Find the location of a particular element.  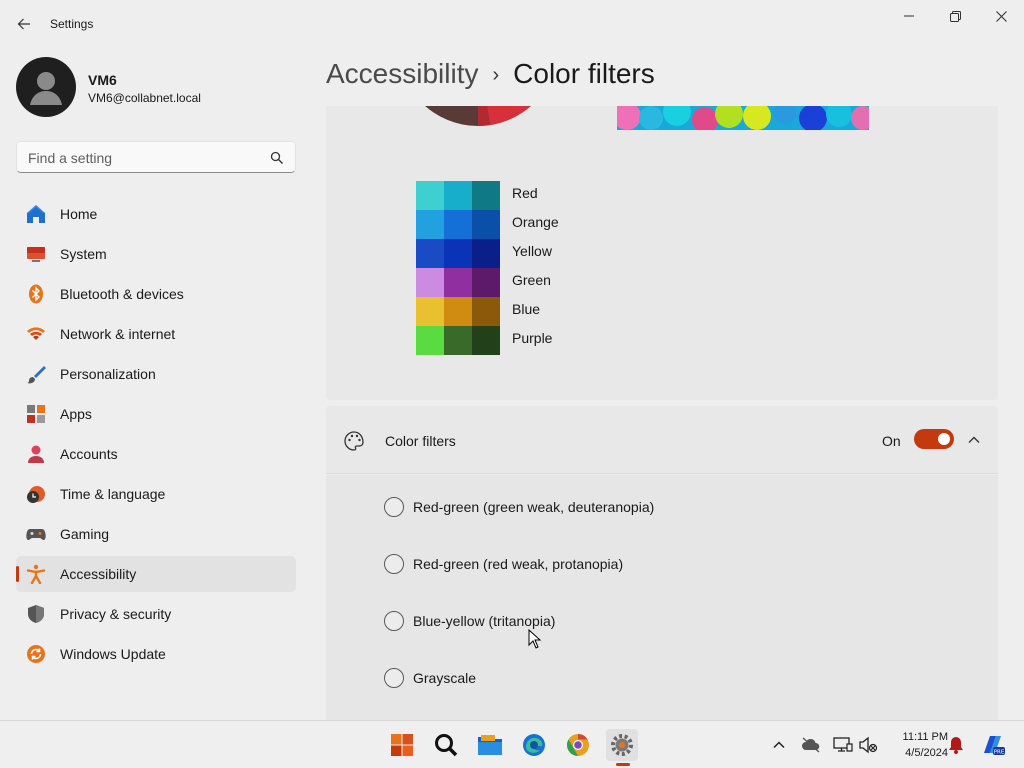

volume-tray-button is located at coordinates (868, 745).